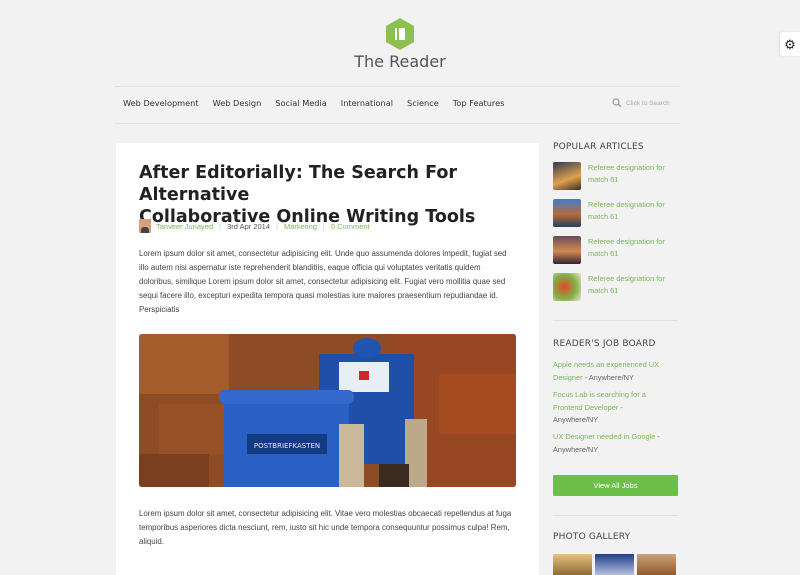 This screenshot has width=800, height=575. I want to click on site-title: The Reader, so click(400, 61).